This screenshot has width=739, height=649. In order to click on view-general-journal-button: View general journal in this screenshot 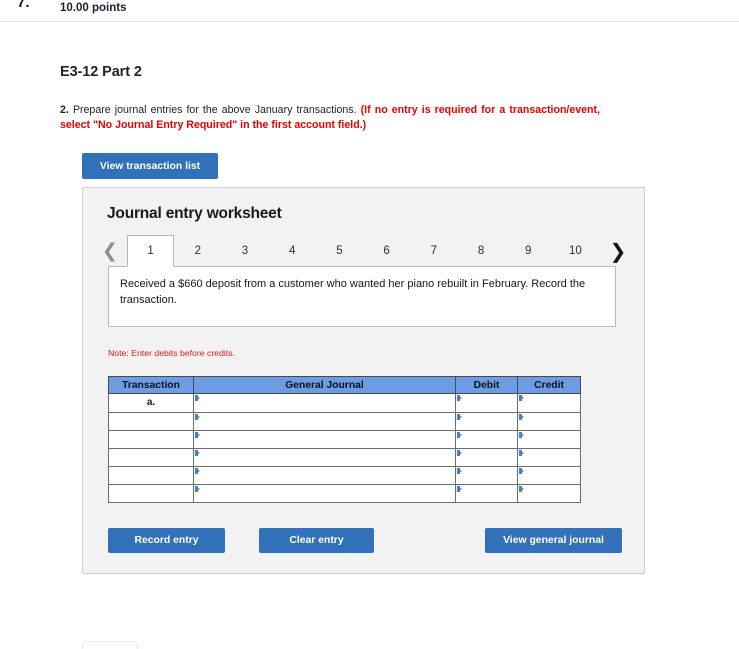, I will do `click(553, 540)`.